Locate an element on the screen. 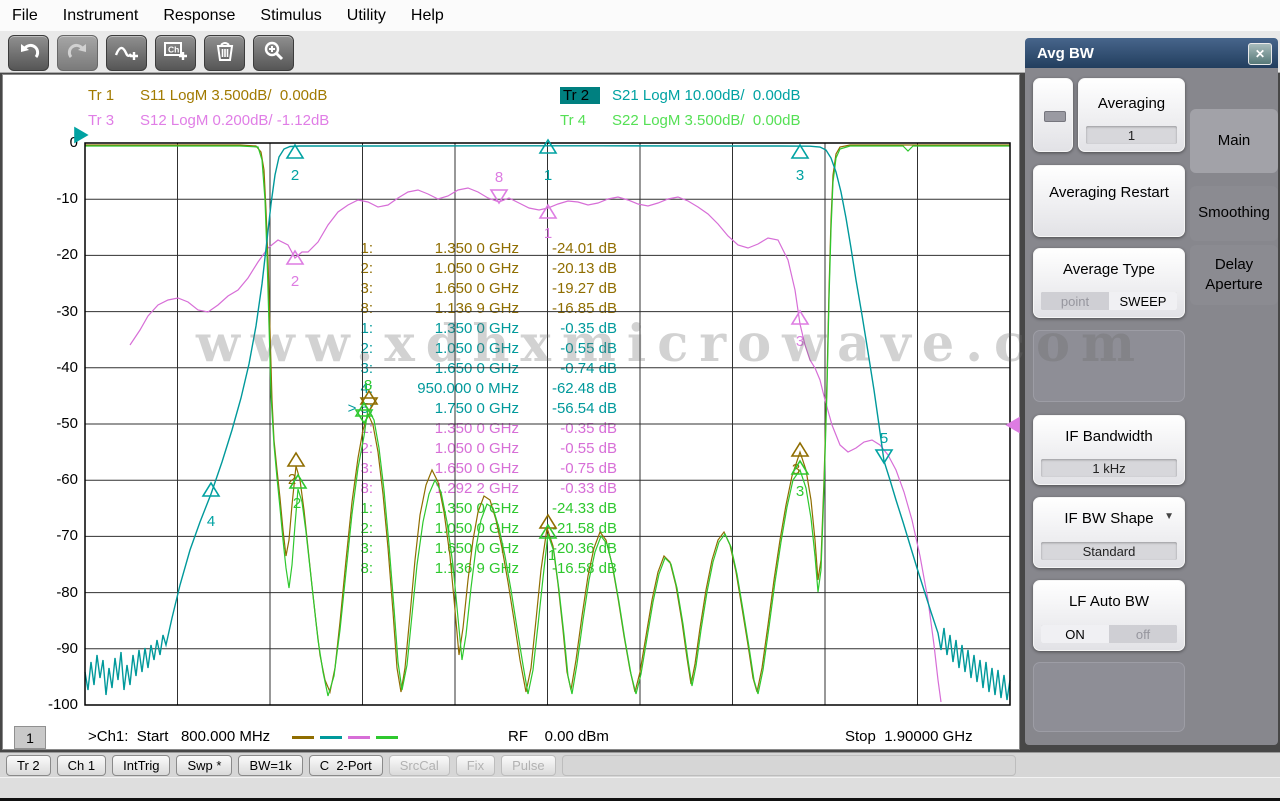  trace-format: S21 LogM 10.00dB/ 0.00dB is located at coordinates (706, 95).